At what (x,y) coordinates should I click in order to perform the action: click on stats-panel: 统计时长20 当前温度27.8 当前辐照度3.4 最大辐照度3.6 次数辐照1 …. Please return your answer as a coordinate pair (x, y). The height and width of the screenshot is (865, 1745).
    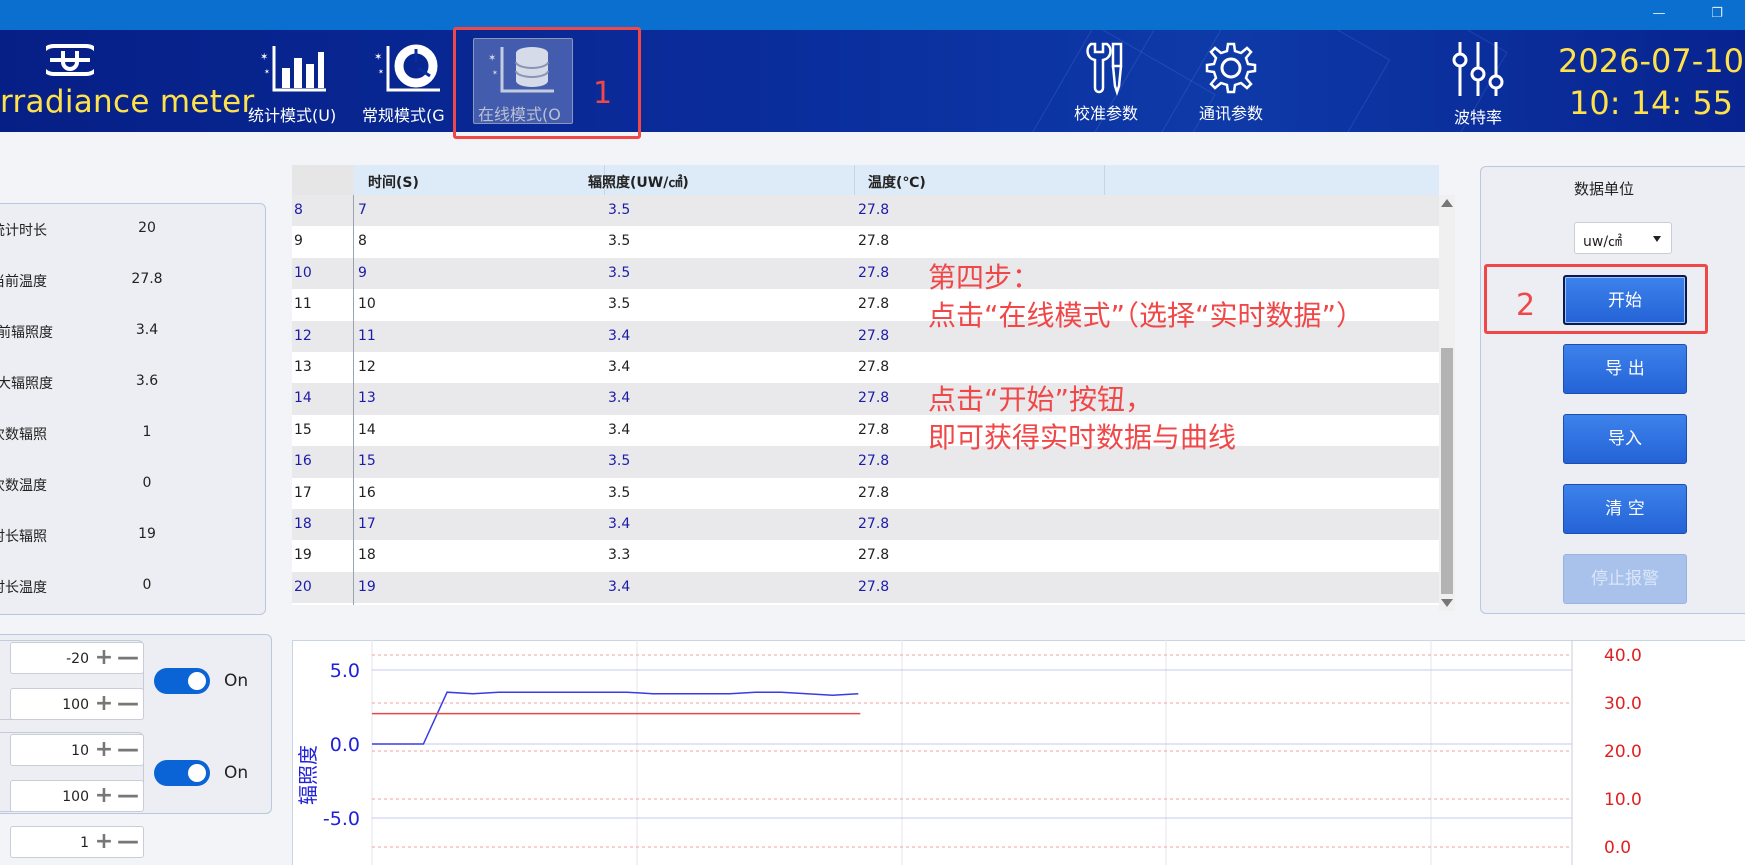
    Looking at the image, I should click on (133, 409).